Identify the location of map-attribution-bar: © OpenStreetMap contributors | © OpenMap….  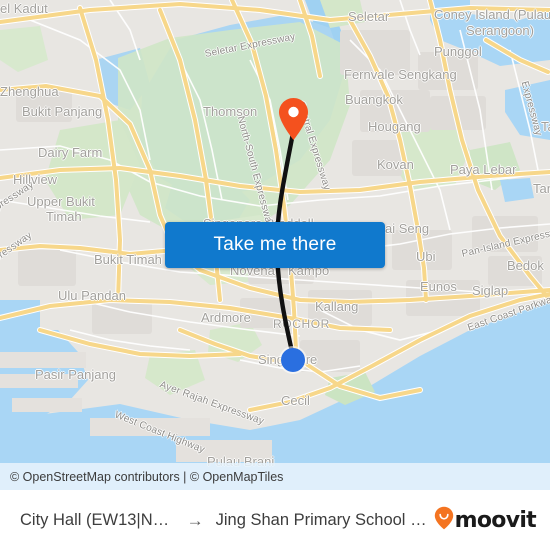
(275, 476).